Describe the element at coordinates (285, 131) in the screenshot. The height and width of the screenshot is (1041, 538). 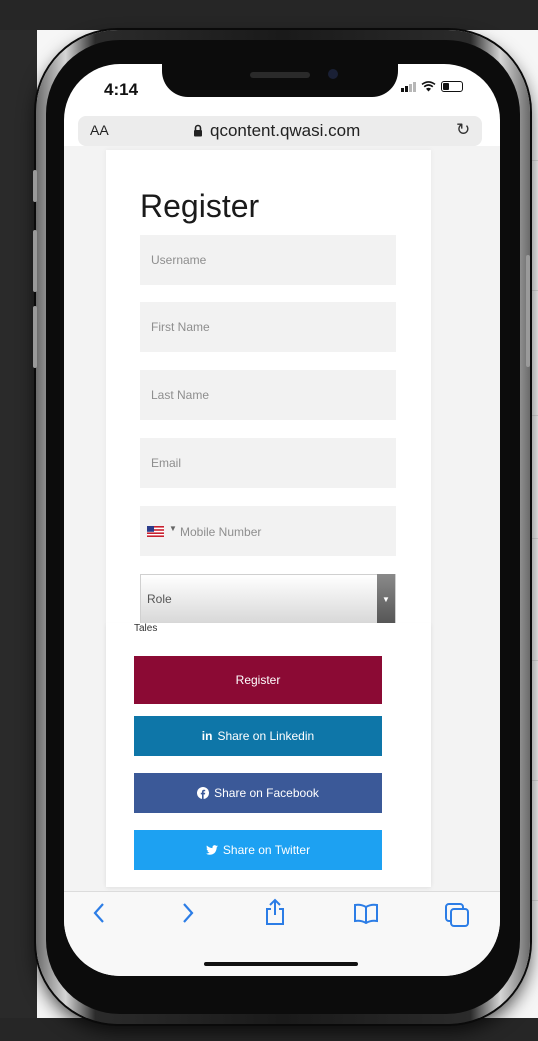
I see `url-text: qcontent.qwasi.com` at that location.